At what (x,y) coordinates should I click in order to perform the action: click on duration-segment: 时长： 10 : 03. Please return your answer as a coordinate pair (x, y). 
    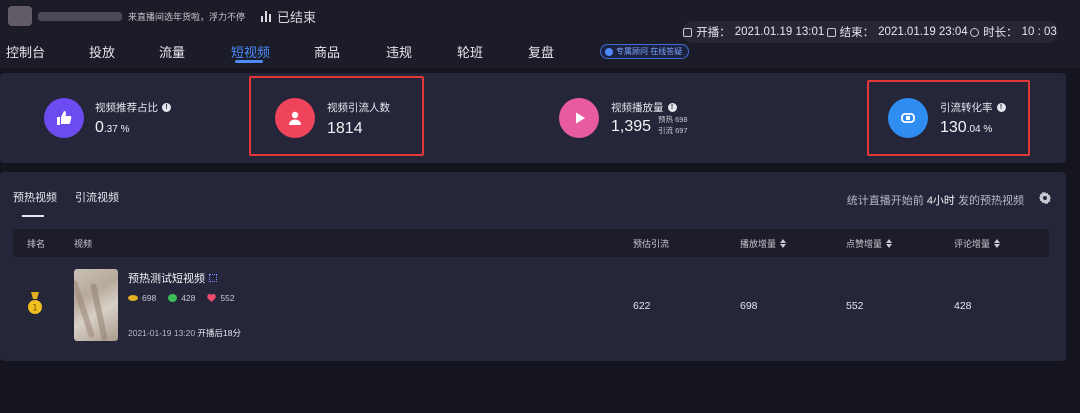
    Looking at the image, I should click on (1013, 32).